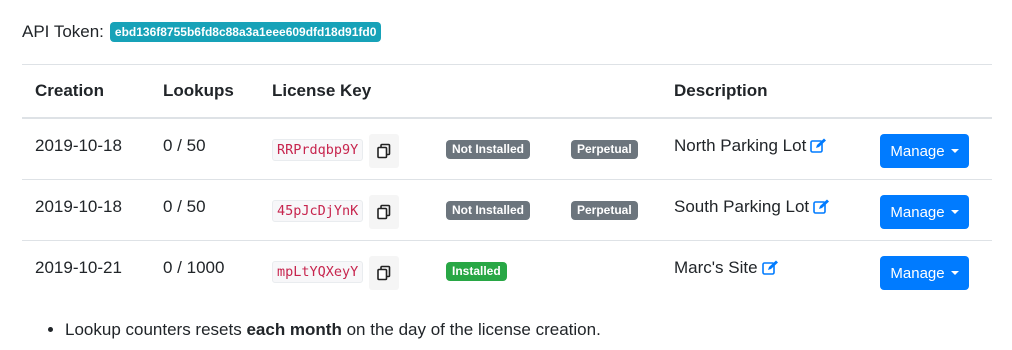  What do you see at coordinates (78, 267) in the screenshot?
I see `creation-date: 2019-10-21` at bounding box center [78, 267].